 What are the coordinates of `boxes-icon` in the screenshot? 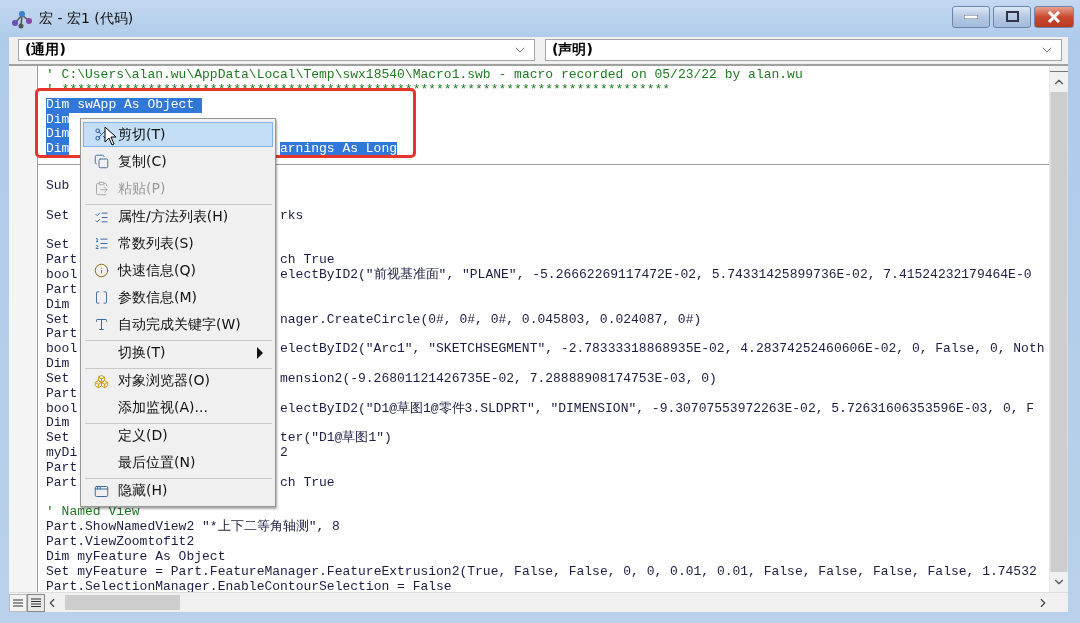 It's located at (101, 381).